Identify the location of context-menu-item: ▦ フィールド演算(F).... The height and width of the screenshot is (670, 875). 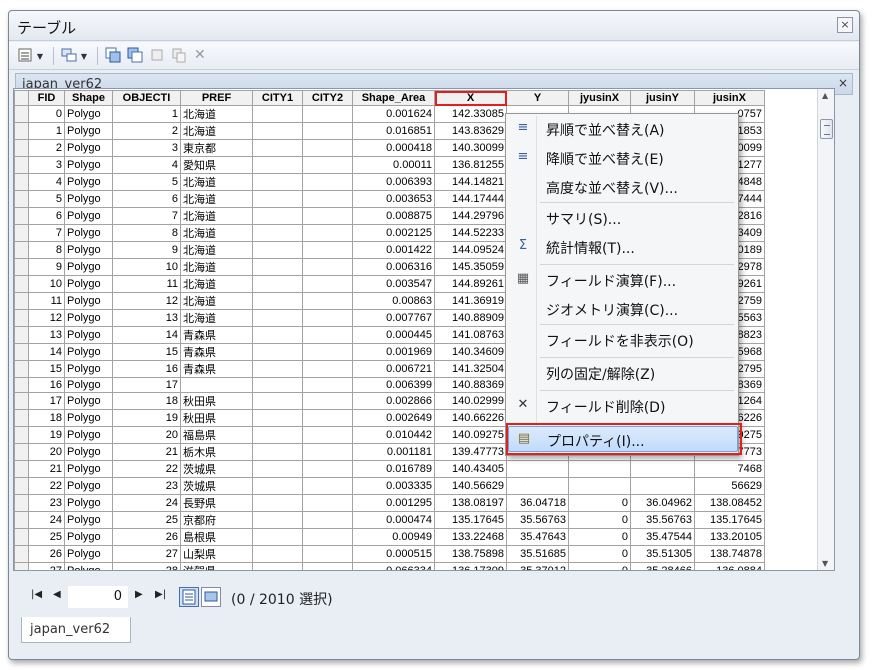
(623, 280).